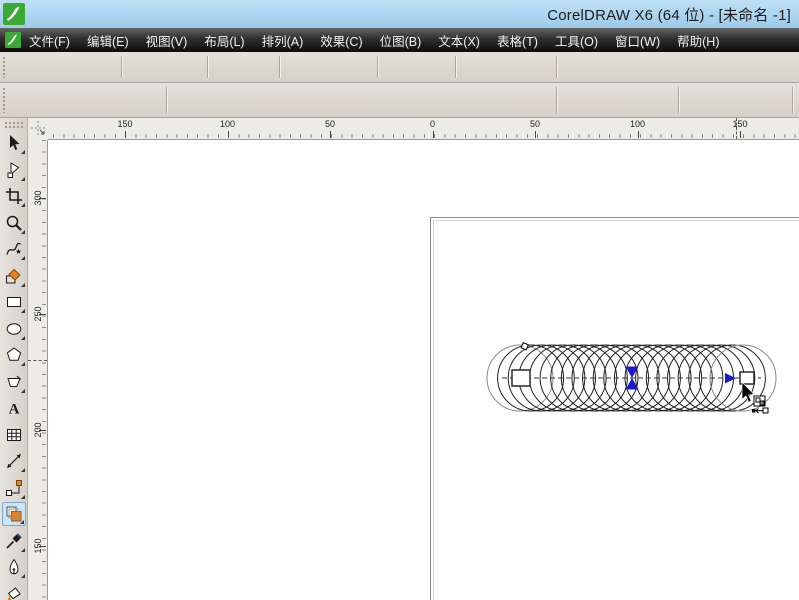  Describe the element at coordinates (108, 40) in the screenshot. I see `menu-item-edit: 编辑(E)` at that location.